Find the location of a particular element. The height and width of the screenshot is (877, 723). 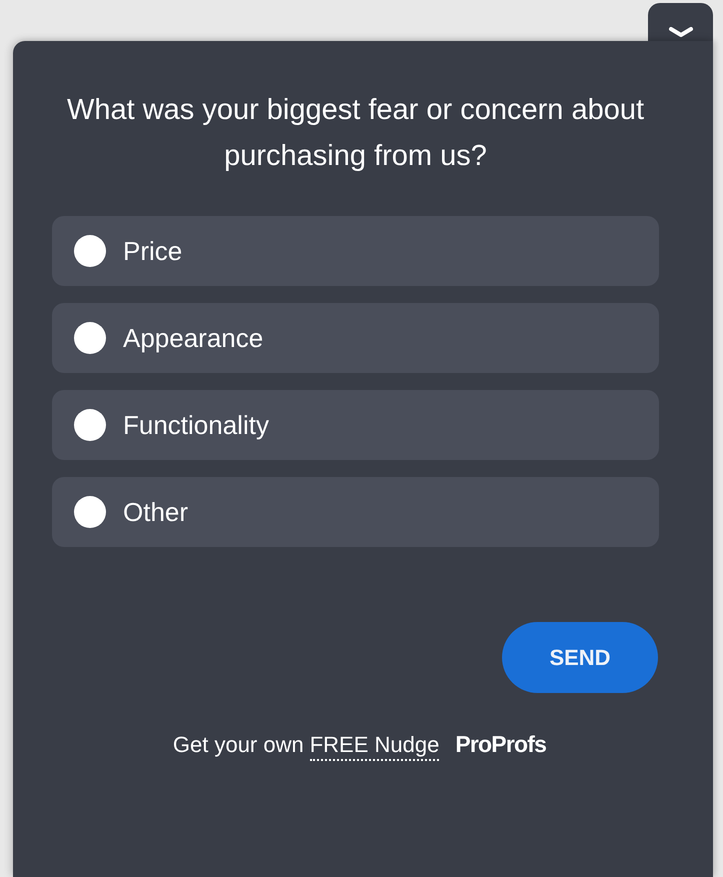

option-label: Appearance is located at coordinates (193, 338).